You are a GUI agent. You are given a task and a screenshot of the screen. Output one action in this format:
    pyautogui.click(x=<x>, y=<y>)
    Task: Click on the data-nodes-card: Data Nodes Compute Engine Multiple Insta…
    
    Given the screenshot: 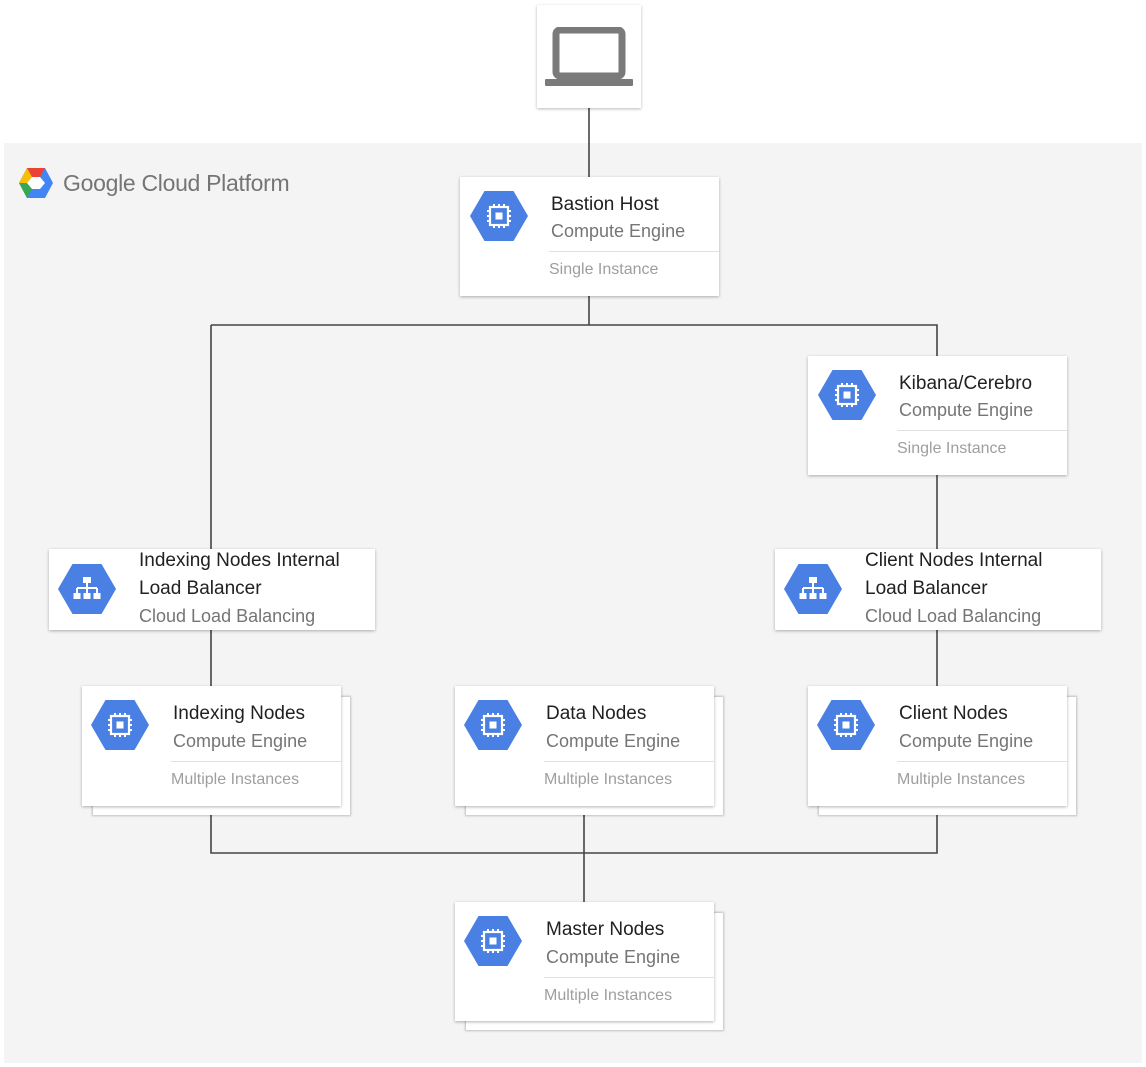 What is the action you would take?
    pyautogui.click(x=584, y=746)
    